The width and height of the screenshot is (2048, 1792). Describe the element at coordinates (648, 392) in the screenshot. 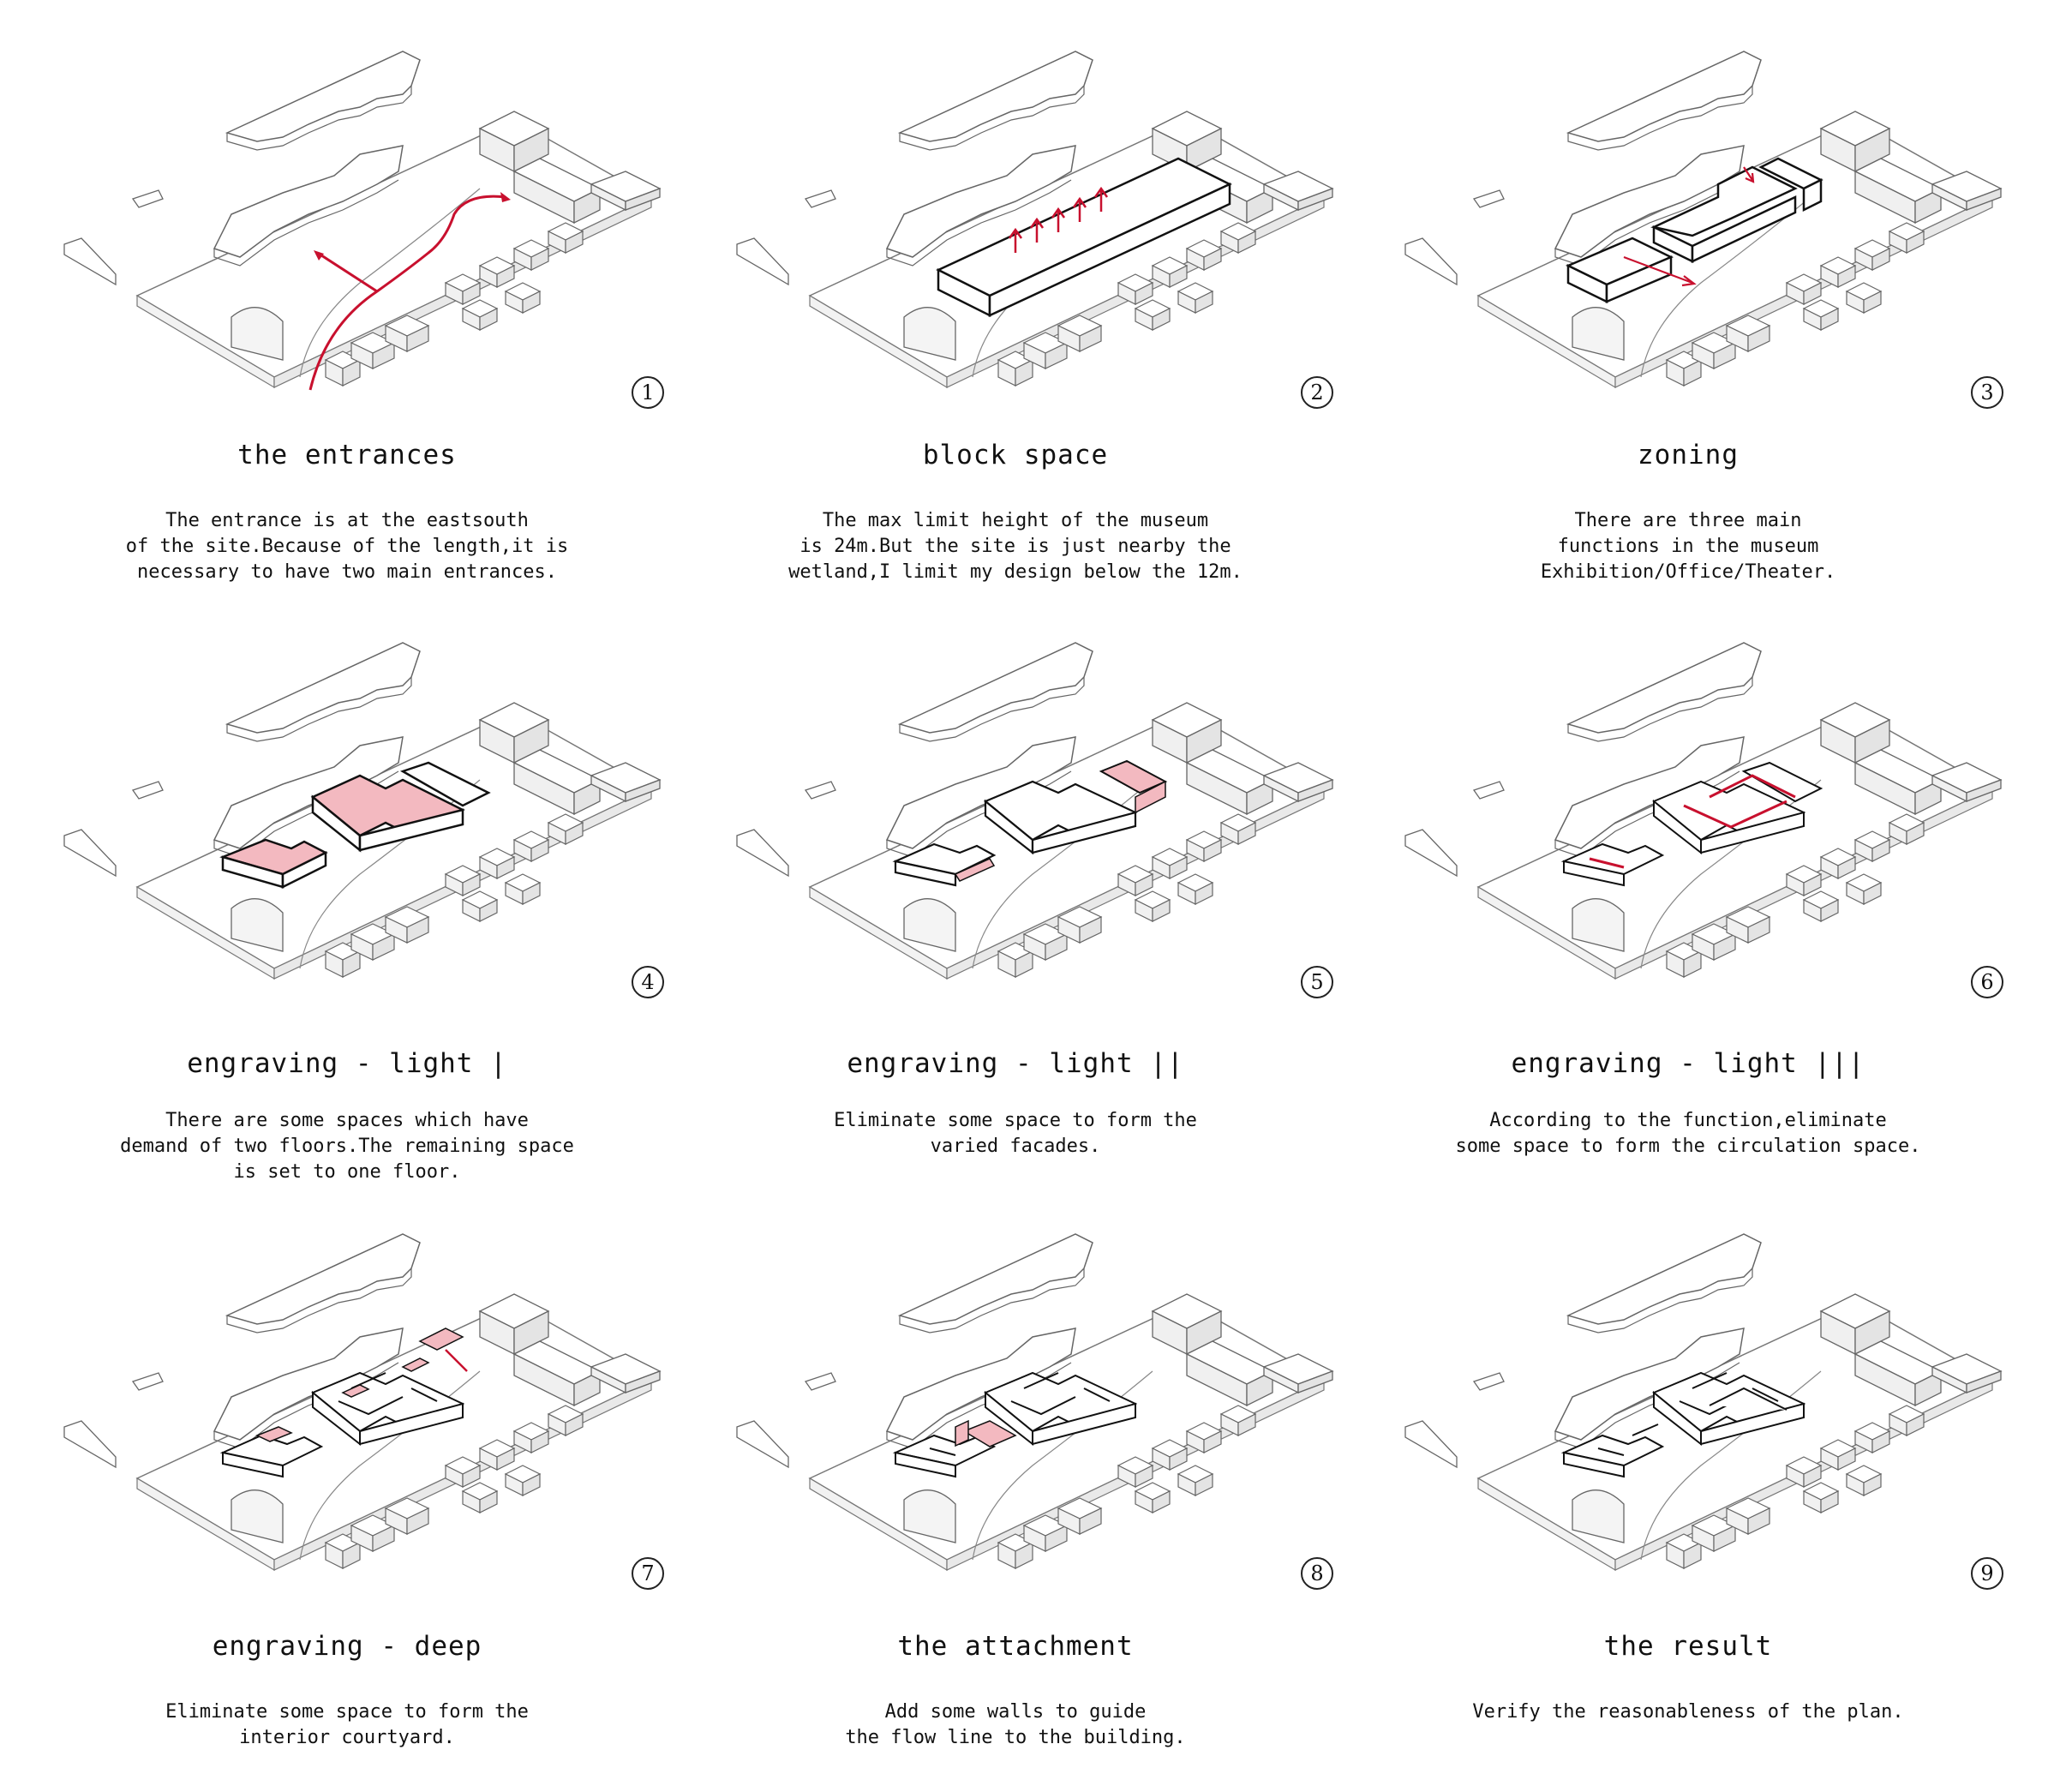

I see `step-number-badge: 1` at that location.